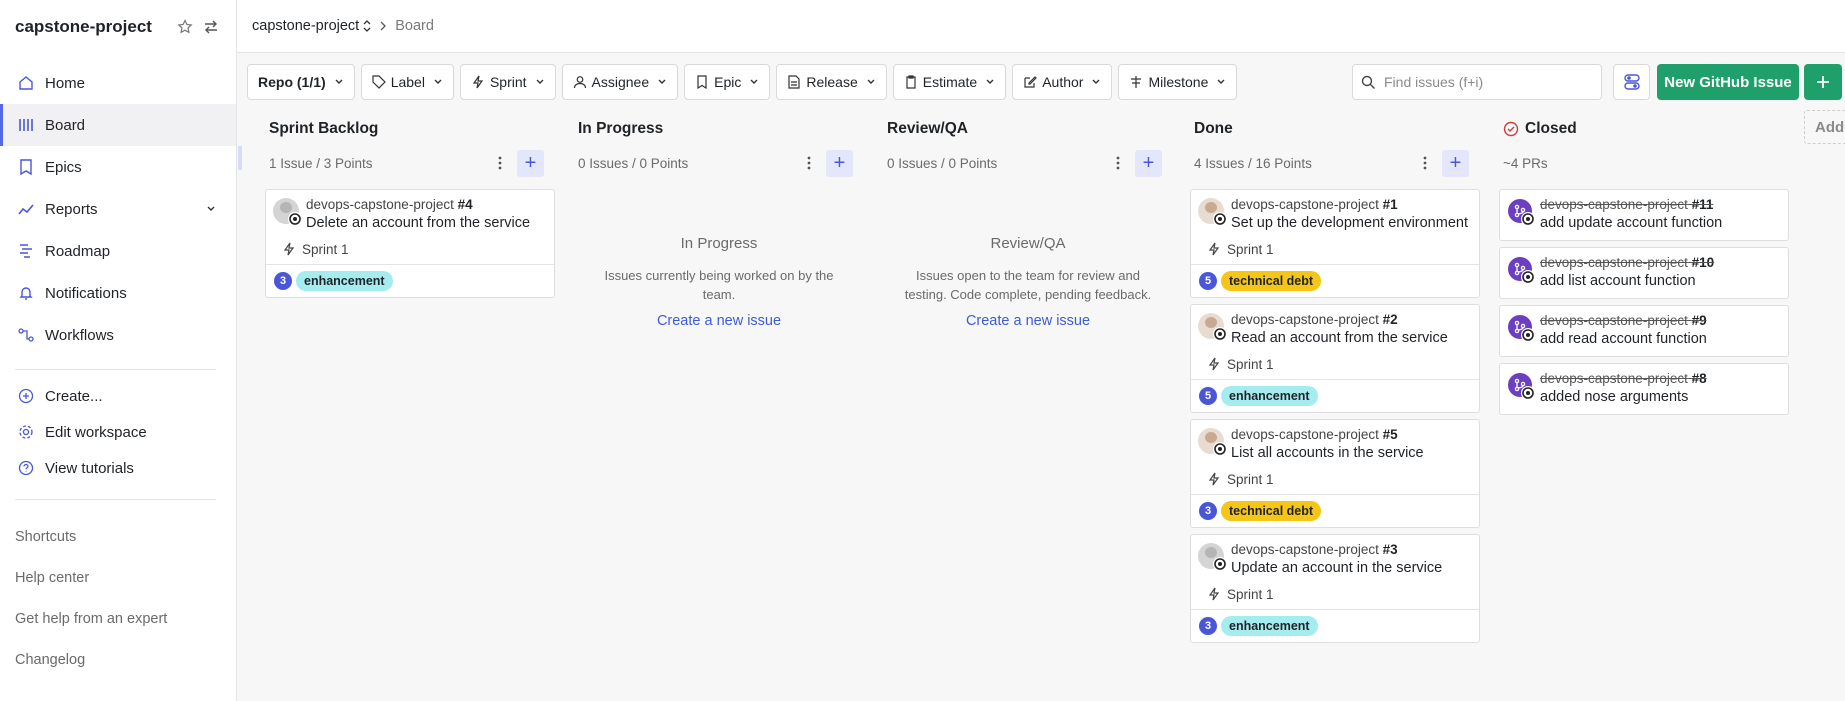  Describe the element at coordinates (1351, 570) in the screenshot. I see `issue-title: Update an account in the service` at that location.